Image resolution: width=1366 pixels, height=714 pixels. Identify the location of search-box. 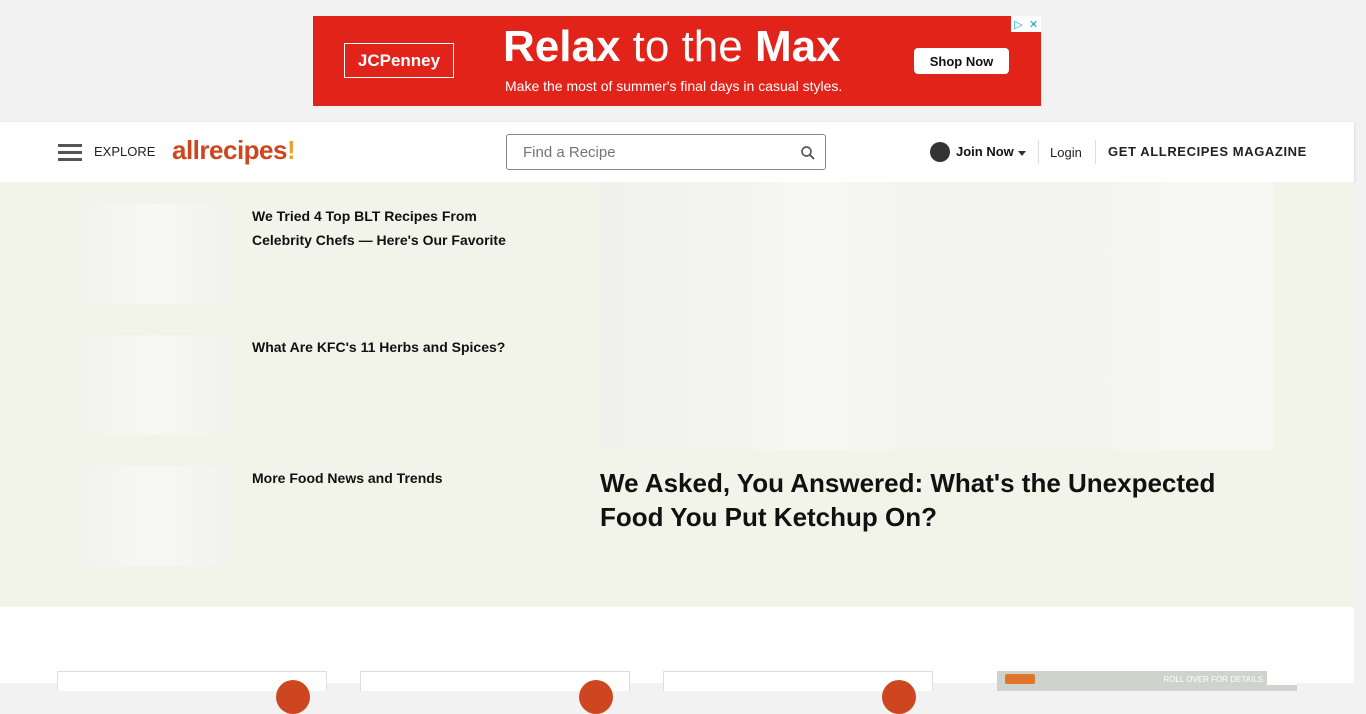
(666, 152).